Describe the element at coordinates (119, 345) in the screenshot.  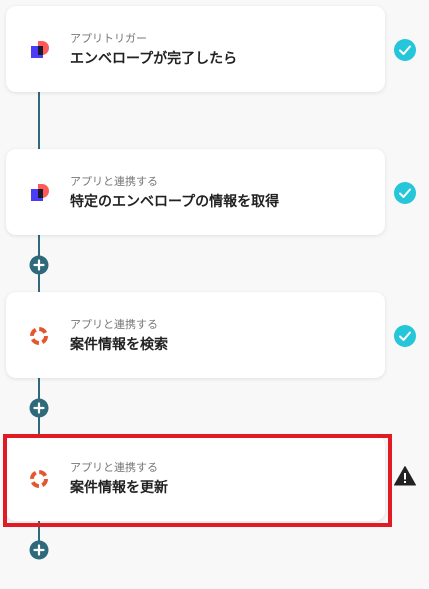
I see `step-title: 案件情報を検索` at that location.